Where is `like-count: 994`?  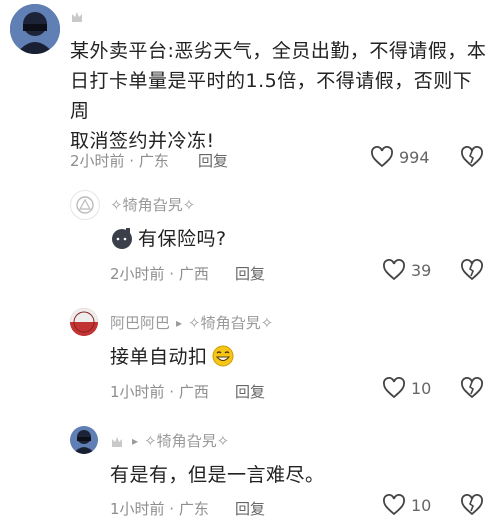 like-count: 994 is located at coordinates (414, 157).